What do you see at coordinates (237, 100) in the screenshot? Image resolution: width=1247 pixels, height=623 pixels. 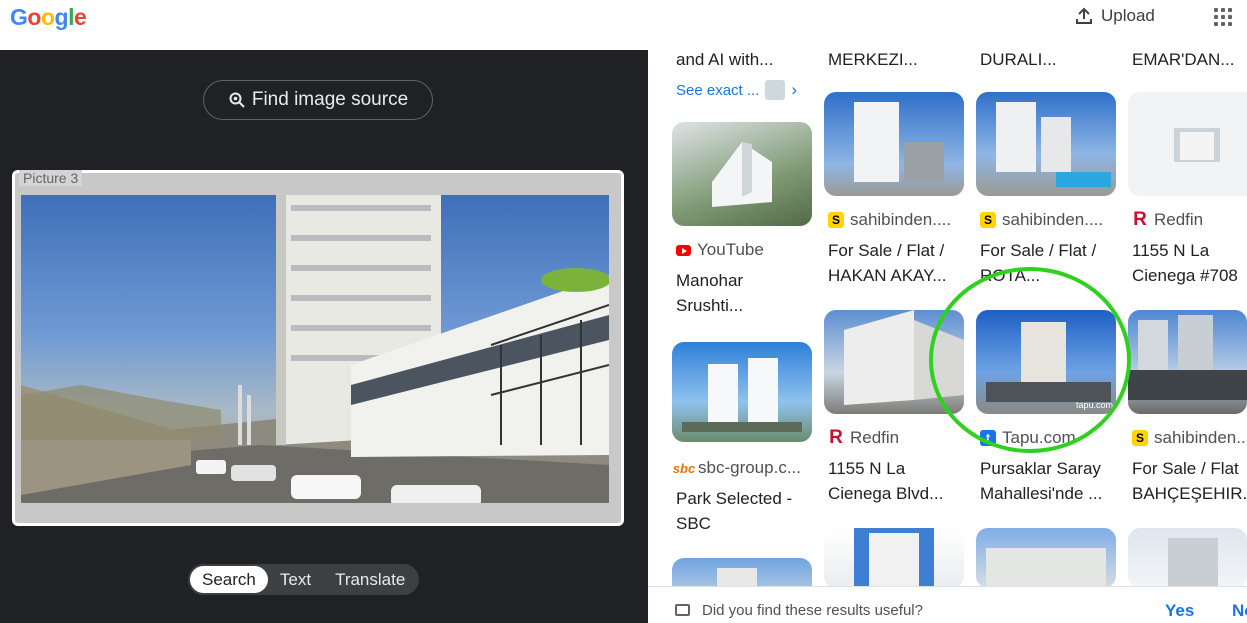 I see `lens-search-icon` at bounding box center [237, 100].